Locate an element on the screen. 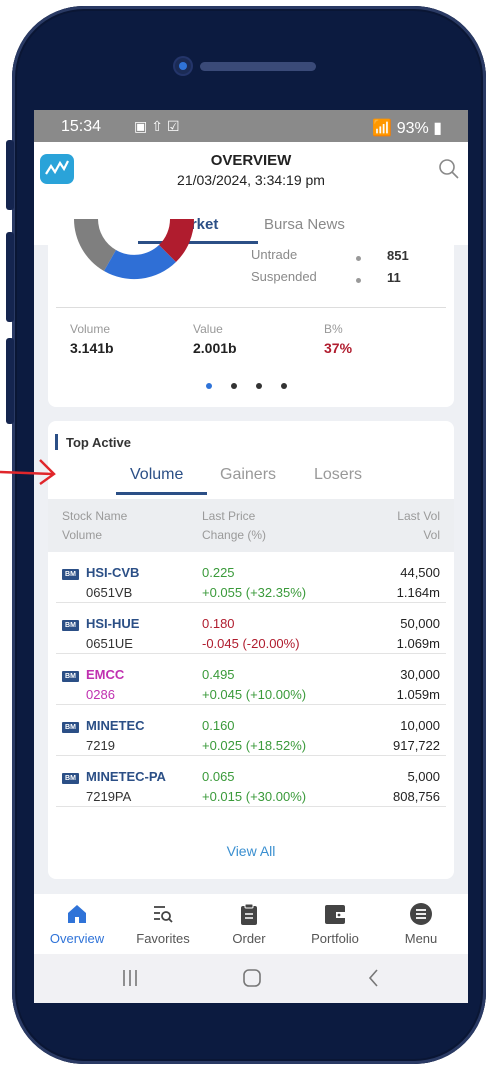  total-volume: 917,722 is located at coordinates (416, 745).